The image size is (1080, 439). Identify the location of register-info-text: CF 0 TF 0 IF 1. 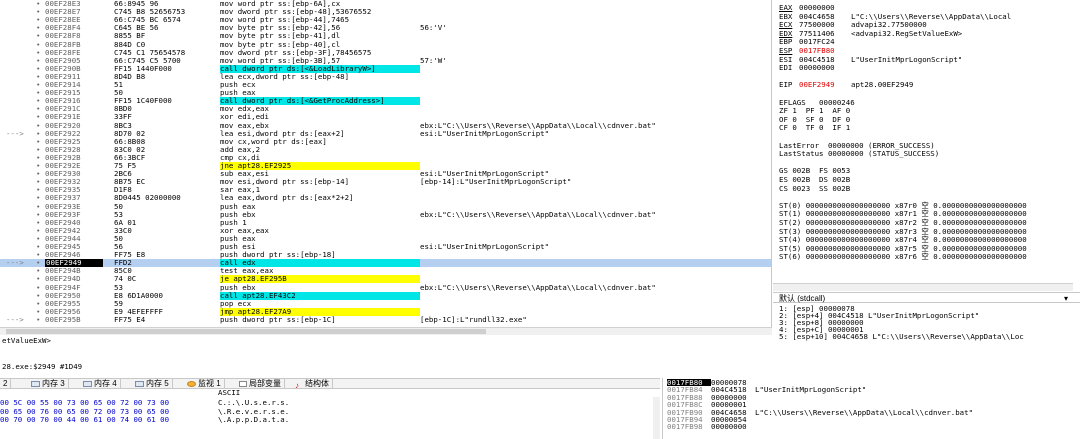
(815, 128).